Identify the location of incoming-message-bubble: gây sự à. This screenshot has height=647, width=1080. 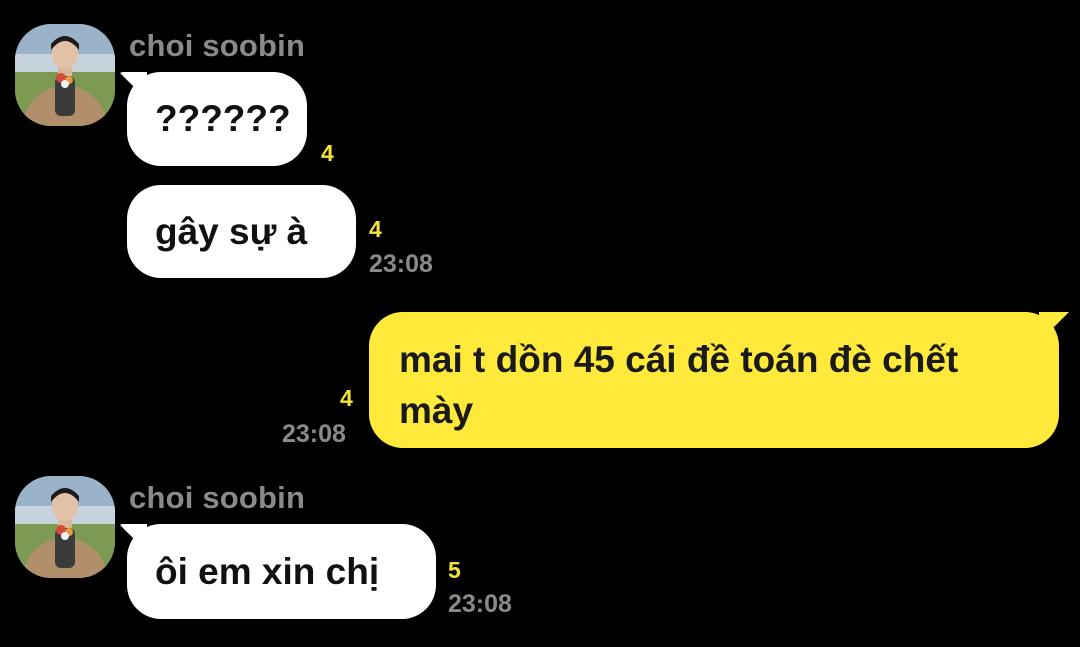
(241, 231).